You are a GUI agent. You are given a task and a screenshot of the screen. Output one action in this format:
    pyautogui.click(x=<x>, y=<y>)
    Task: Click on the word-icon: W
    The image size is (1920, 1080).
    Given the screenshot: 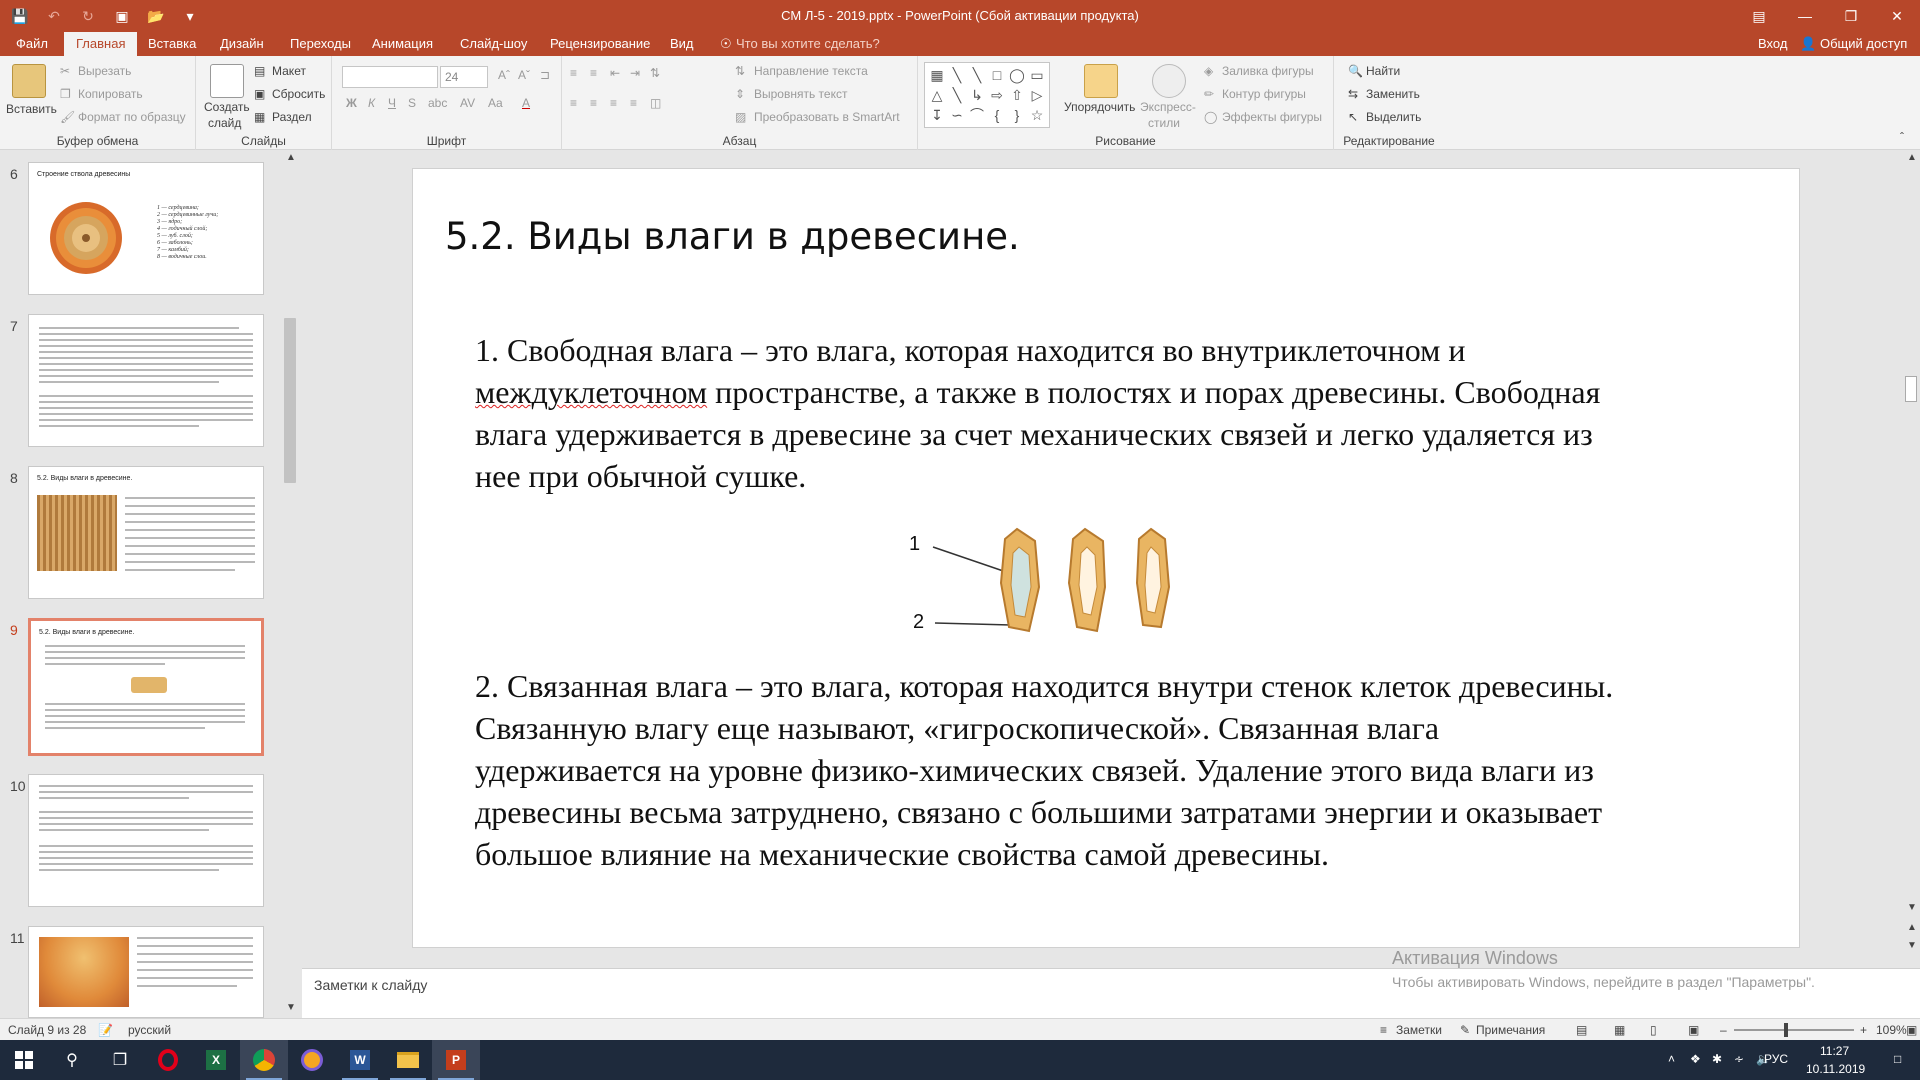 What is the action you would take?
    pyautogui.click(x=360, y=1060)
    